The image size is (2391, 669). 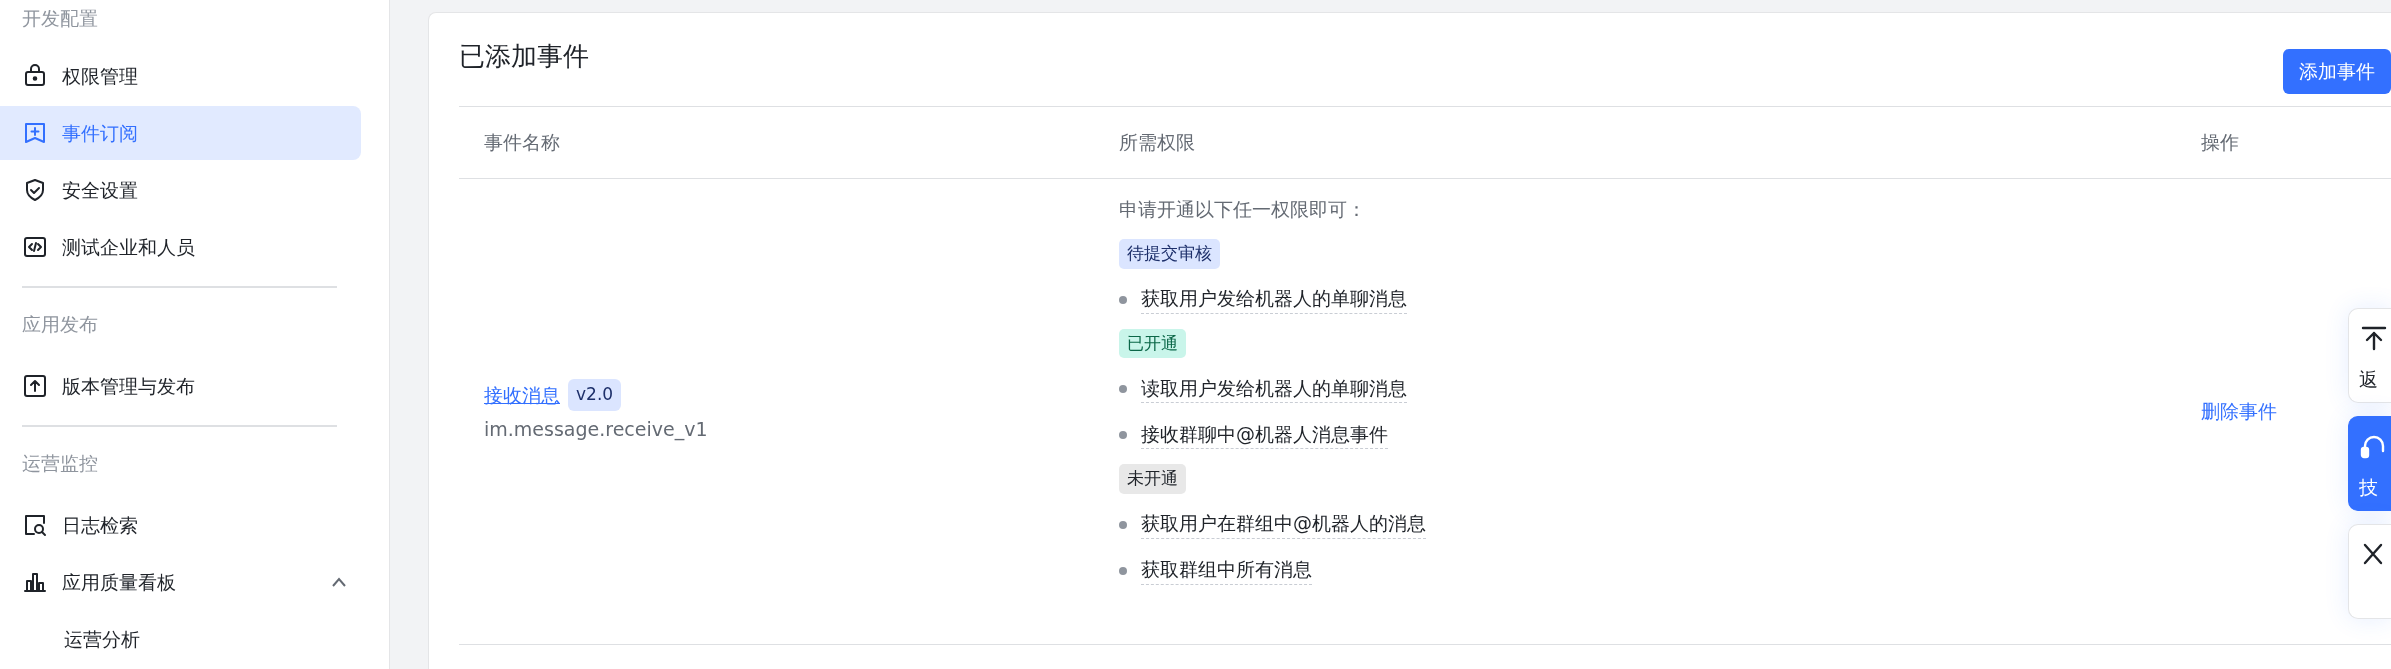 What do you see at coordinates (792, 428) in the screenshot?
I see `event-key: im.message.receive_v1` at bounding box center [792, 428].